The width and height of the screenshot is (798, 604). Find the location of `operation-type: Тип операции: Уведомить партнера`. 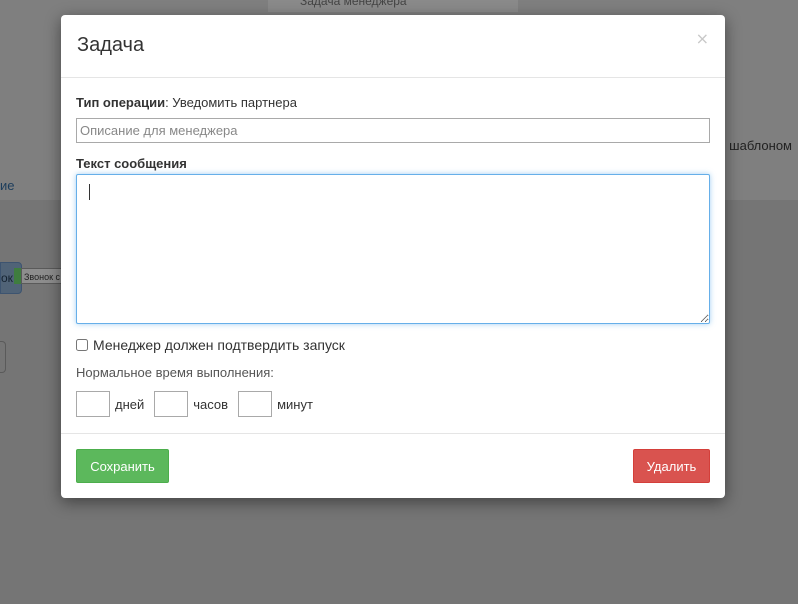

operation-type: Тип операции: Уведомить партнера is located at coordinates (186, 102).